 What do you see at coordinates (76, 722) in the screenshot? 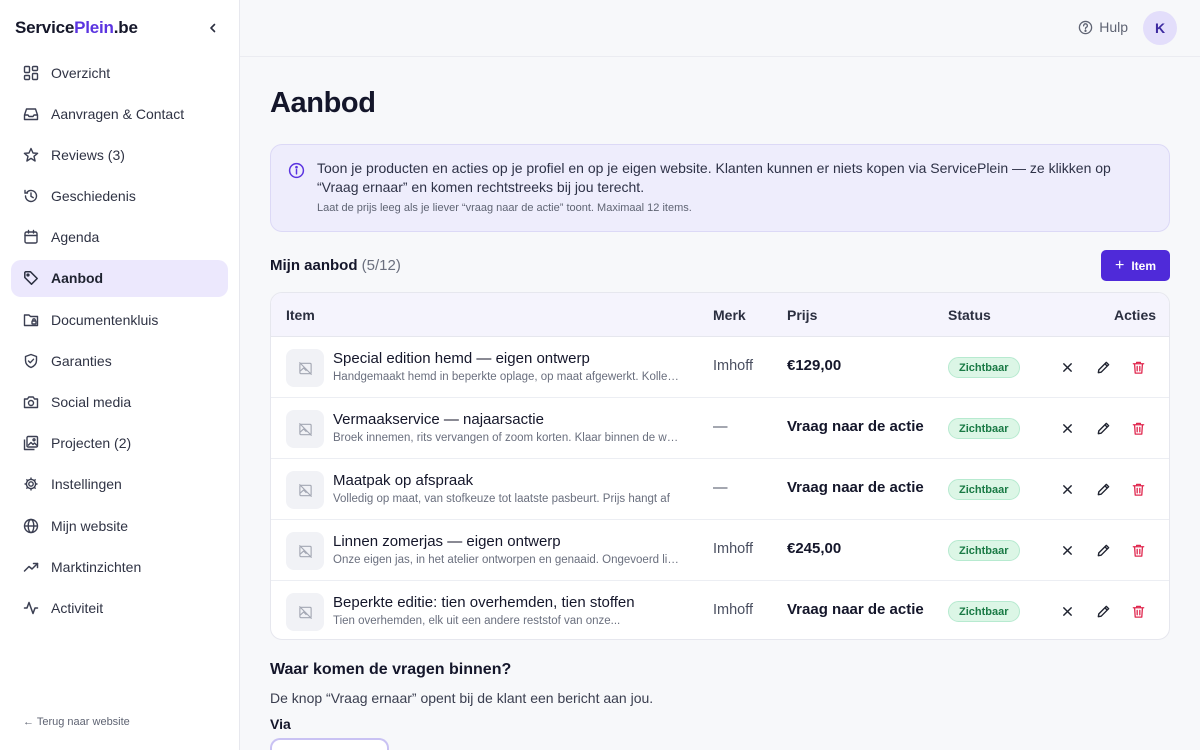
I see `back-to-website-link: ← Terug naar website` at bounding box center [76, 722].